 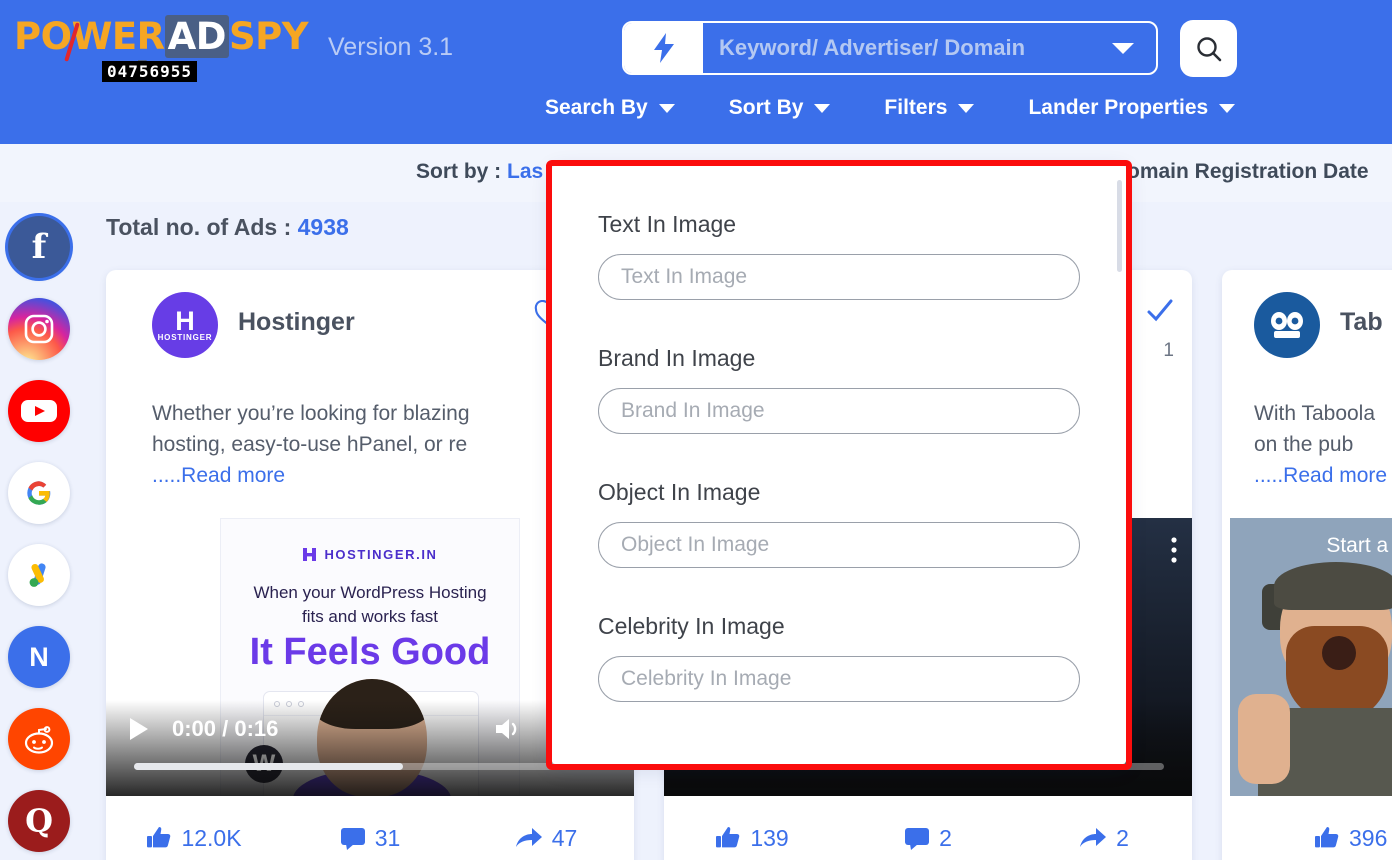 I want to click on logo-part-ad: AD, so click(x=197, y=36).